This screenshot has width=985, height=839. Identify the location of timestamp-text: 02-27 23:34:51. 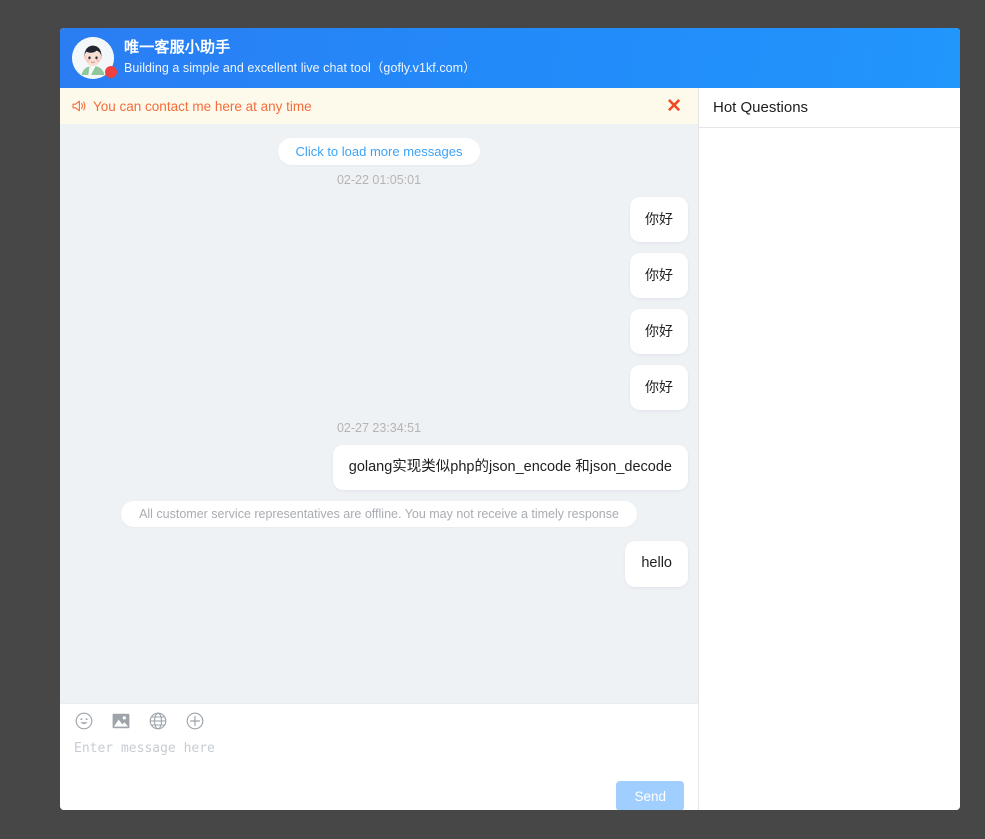
(379, 427).